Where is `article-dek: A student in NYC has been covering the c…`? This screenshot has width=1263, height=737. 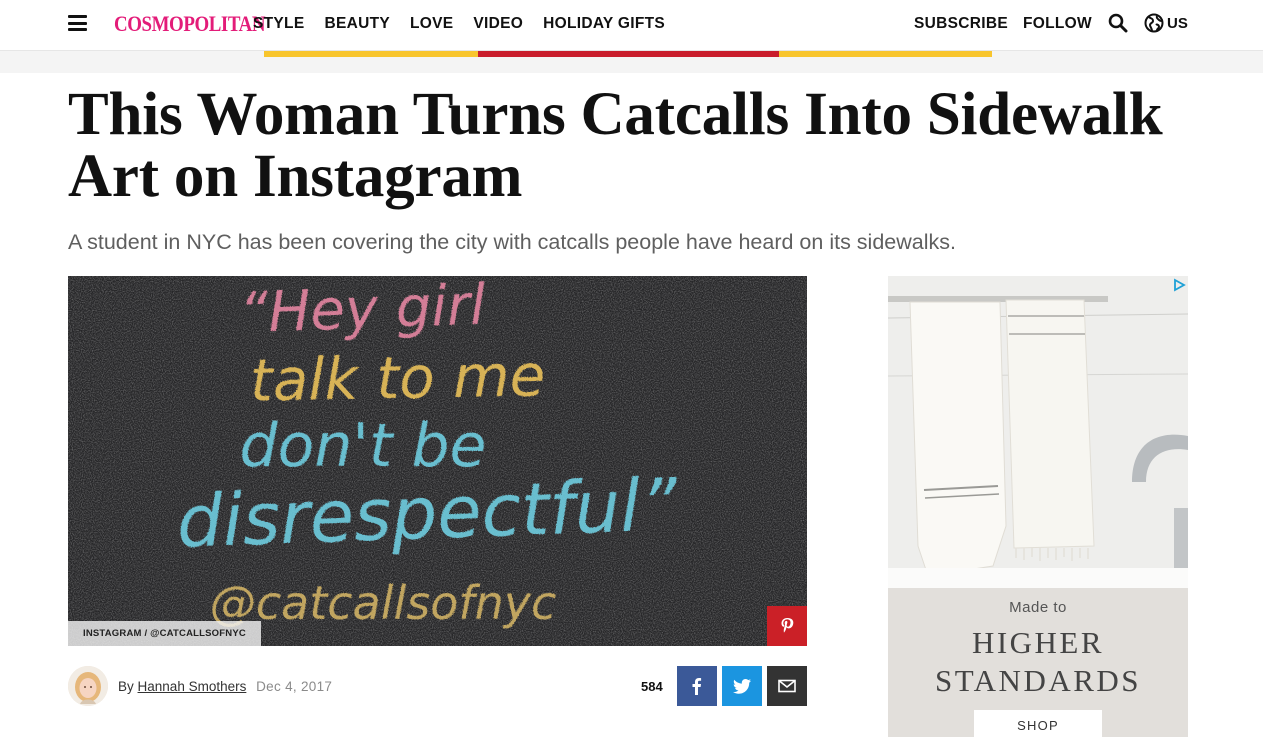
article-dek: A student in NYC has been covering the c… is located at coordinates (512, 242).